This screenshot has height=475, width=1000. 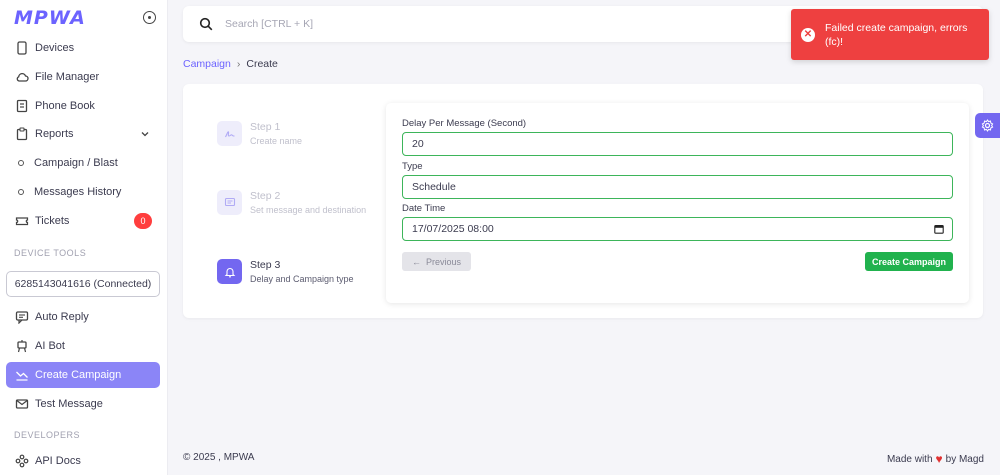 What do you see at coordinates (909, 261) in the screenshot?
I see `create-campaign-button: Create Campaign` at bounding box center [909, 261].